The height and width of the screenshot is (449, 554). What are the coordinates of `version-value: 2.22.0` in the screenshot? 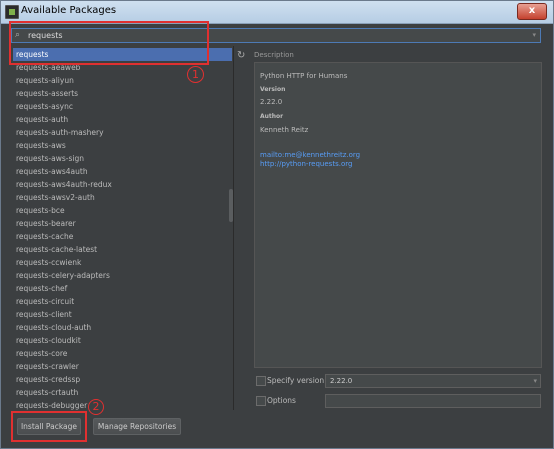 It's located at (271, 102).